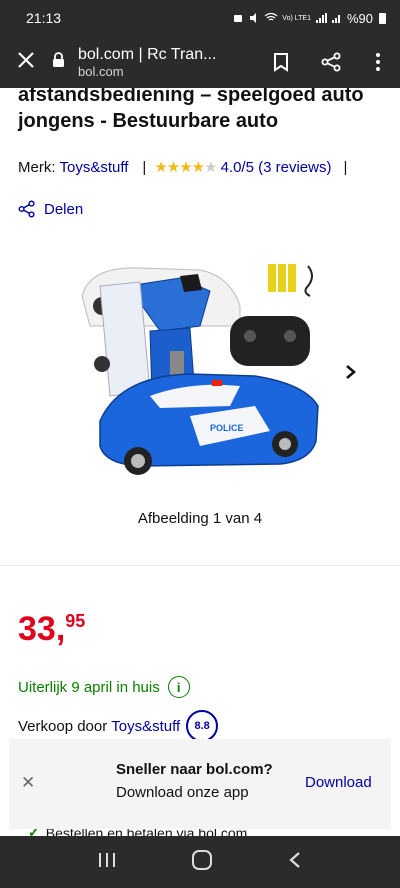 The image size is (400, 888). Describe the element at coordinates (63, 726) in the screenshot. I see `seller-label: Verkoop door` at that location.